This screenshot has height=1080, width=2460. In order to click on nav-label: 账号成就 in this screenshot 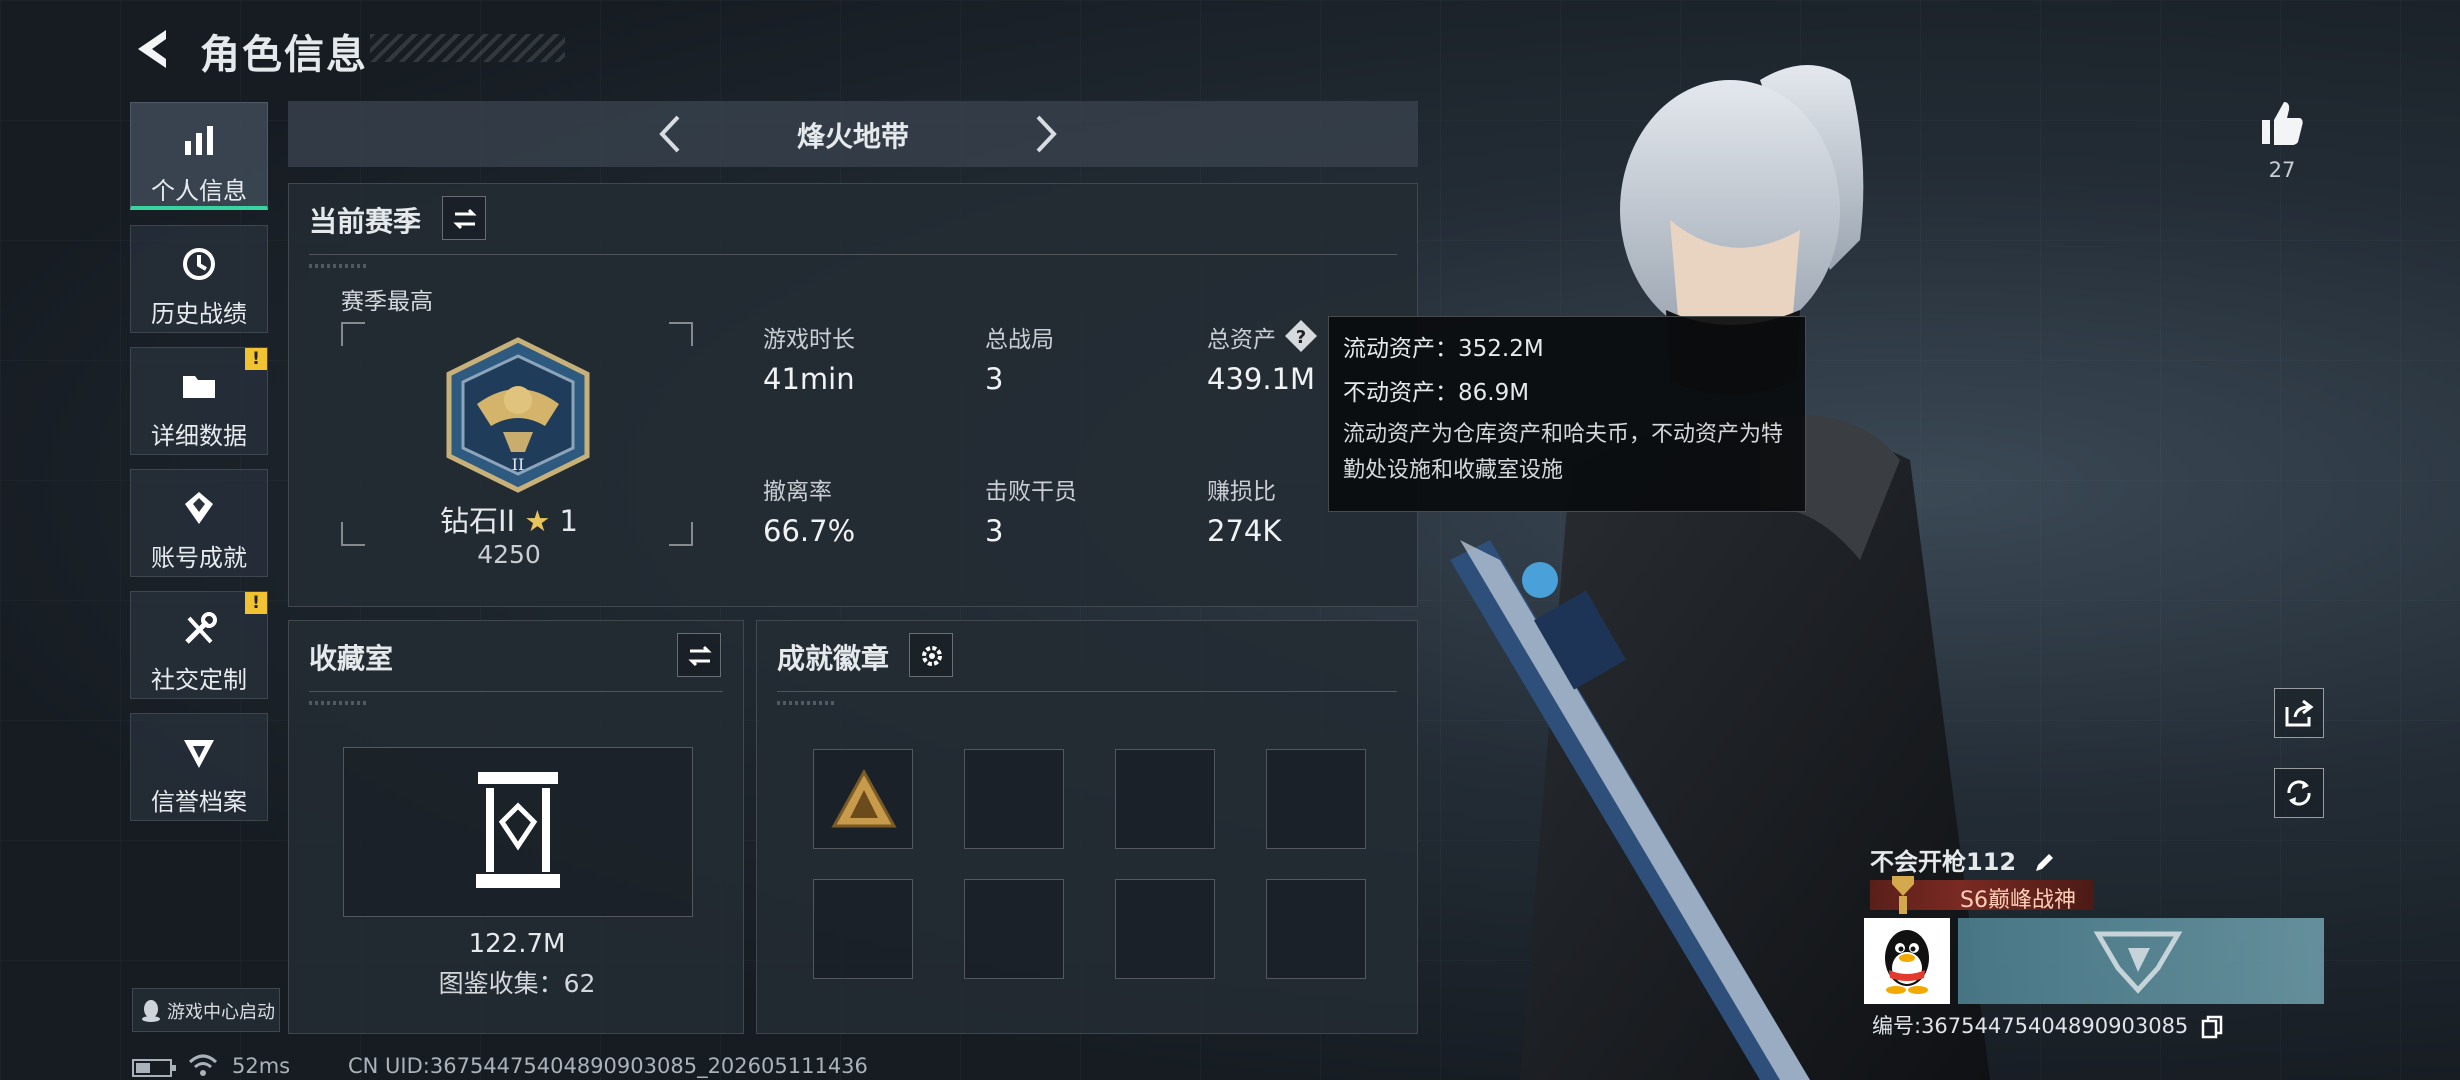, I will do `click(199, 558)`.